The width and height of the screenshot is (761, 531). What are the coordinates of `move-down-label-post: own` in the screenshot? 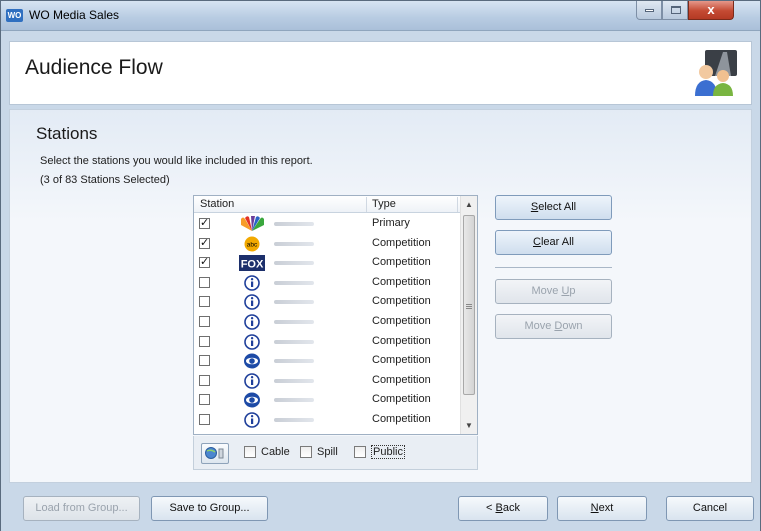 It's located at (572, 326).